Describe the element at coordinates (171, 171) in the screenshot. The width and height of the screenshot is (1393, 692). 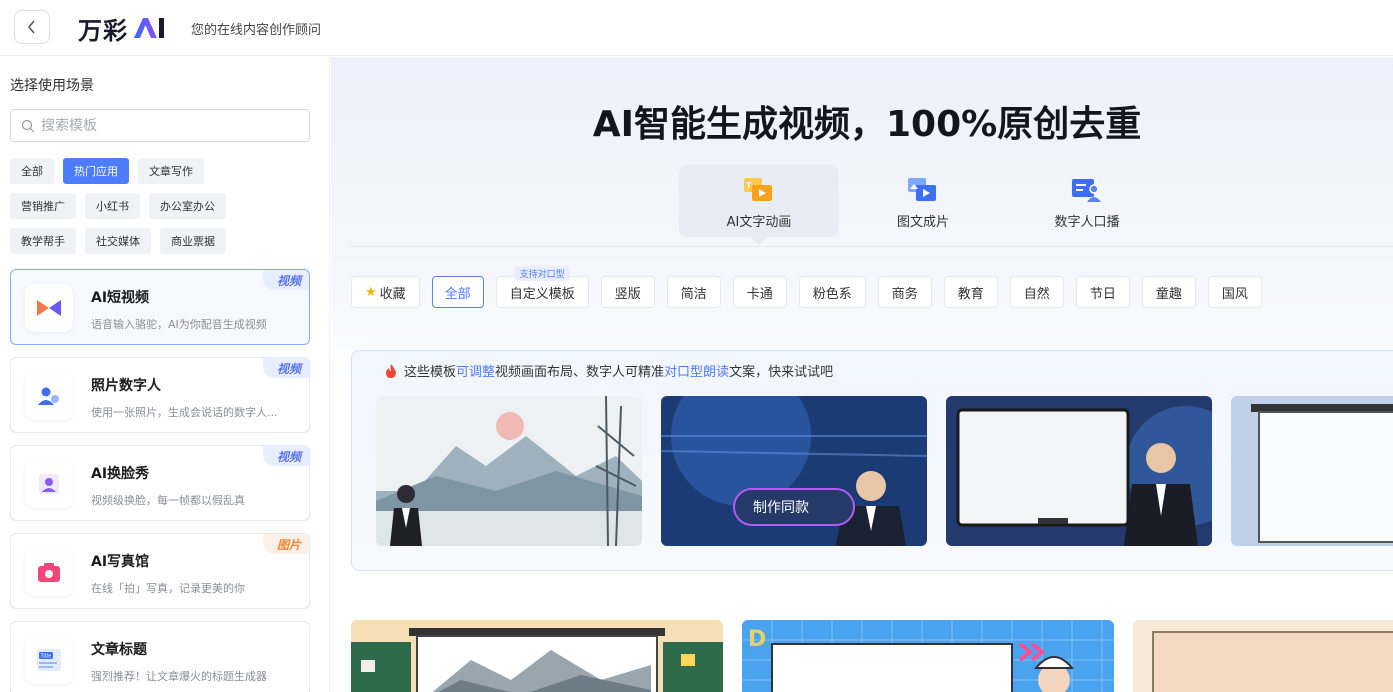
I see `chip-article-writing: 文章写作` at that location.